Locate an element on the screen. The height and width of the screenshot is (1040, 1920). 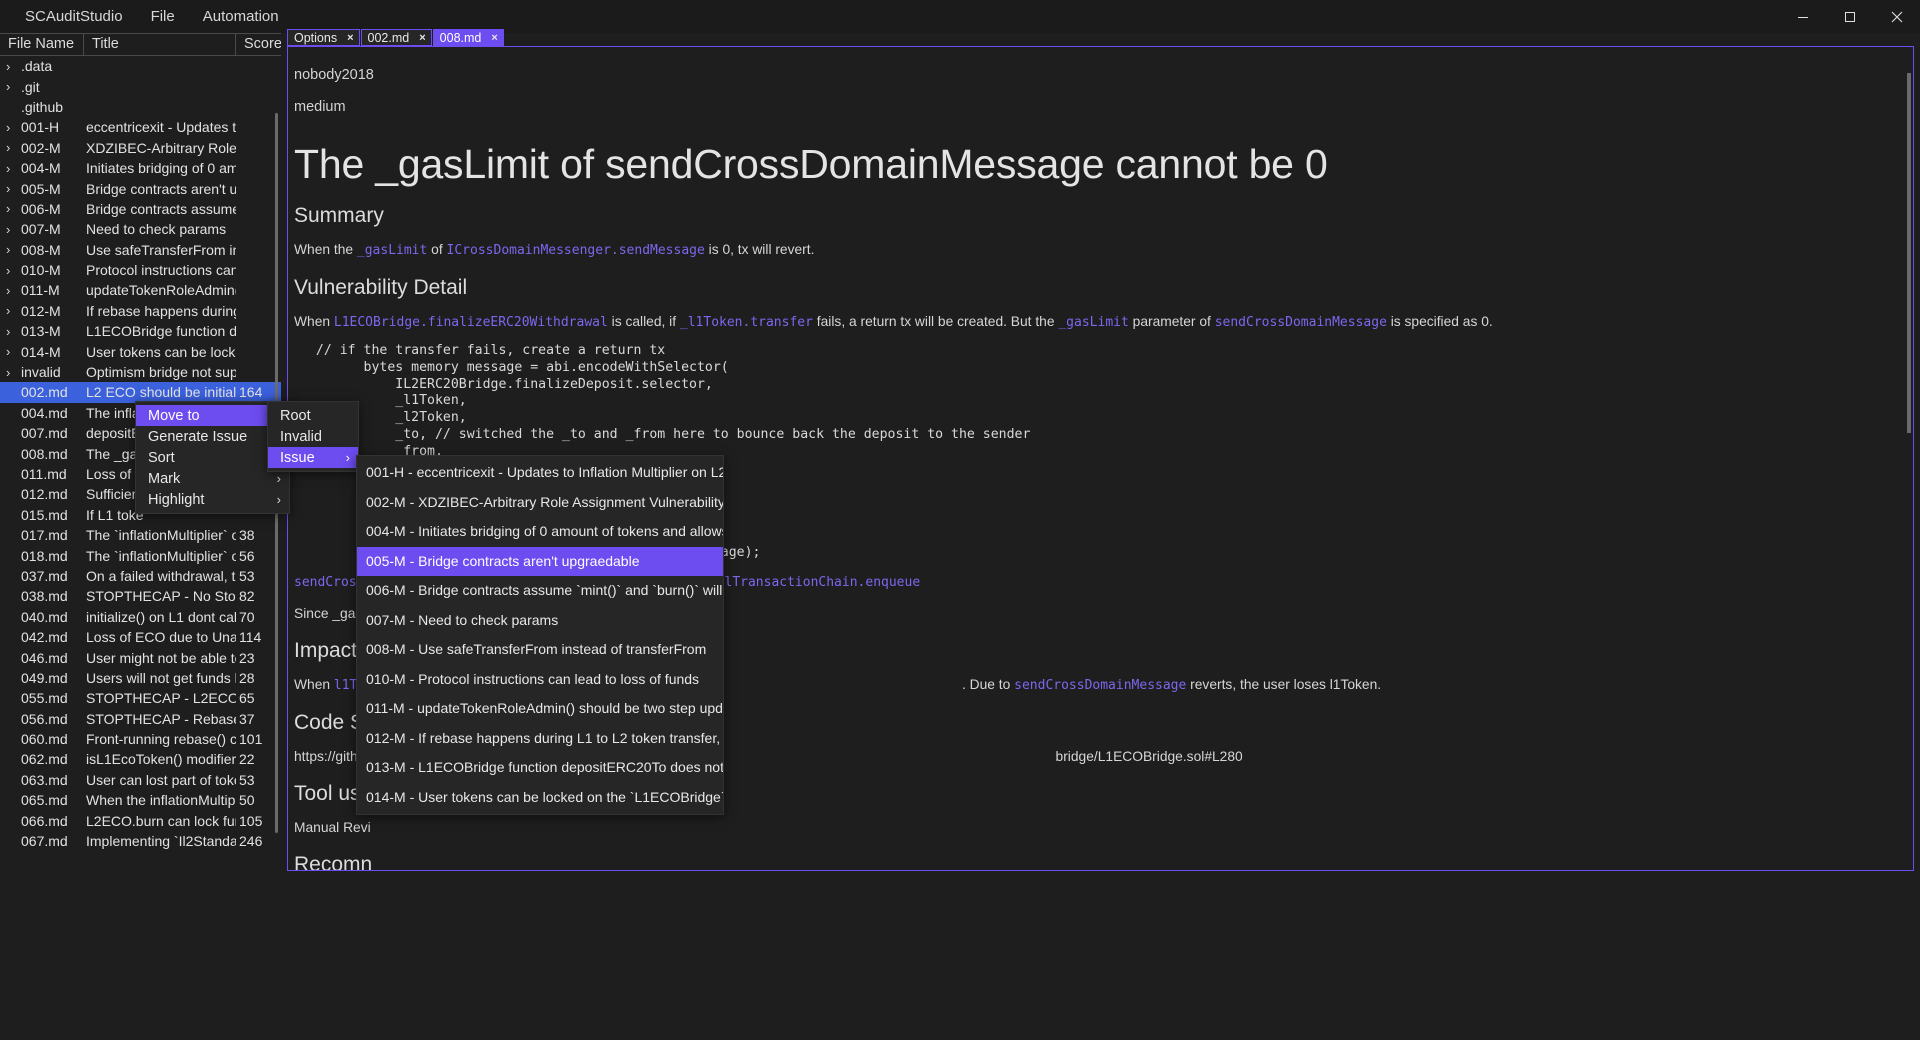
table-row: › 007-M Need to check params is located at coordinates (140, 229).